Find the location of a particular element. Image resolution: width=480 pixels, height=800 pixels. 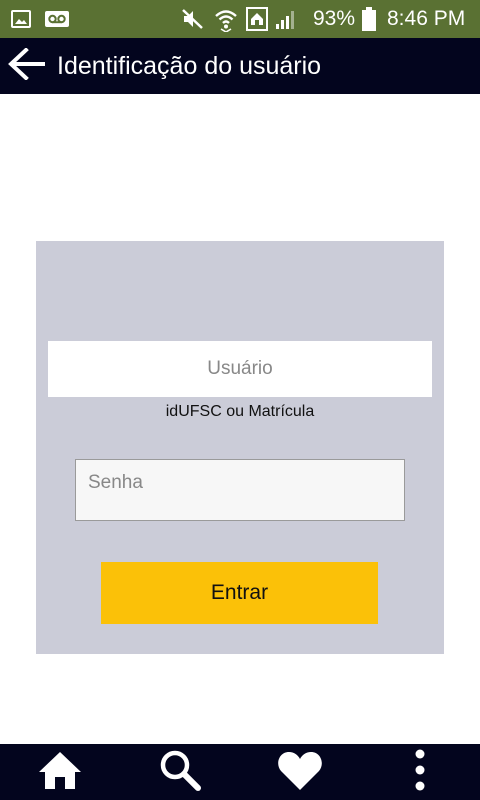

nav-favorites-button is located at coordinates (300, 772).